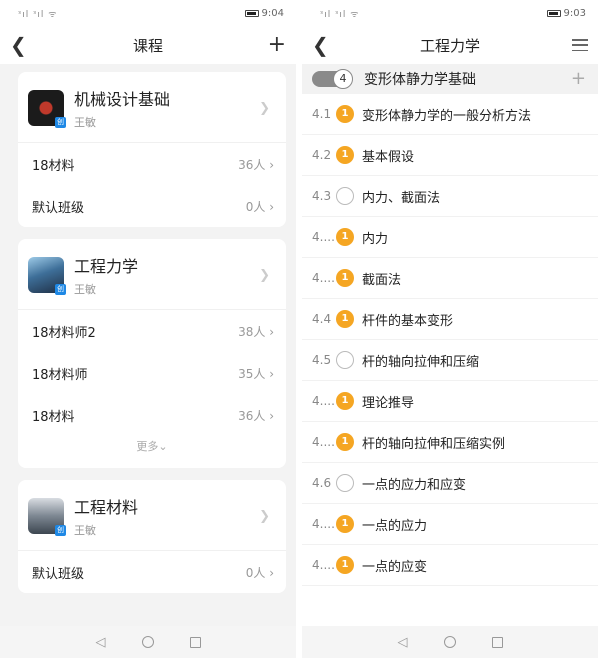  I want to click on section-title: 一点的应变, so click(395, 567).